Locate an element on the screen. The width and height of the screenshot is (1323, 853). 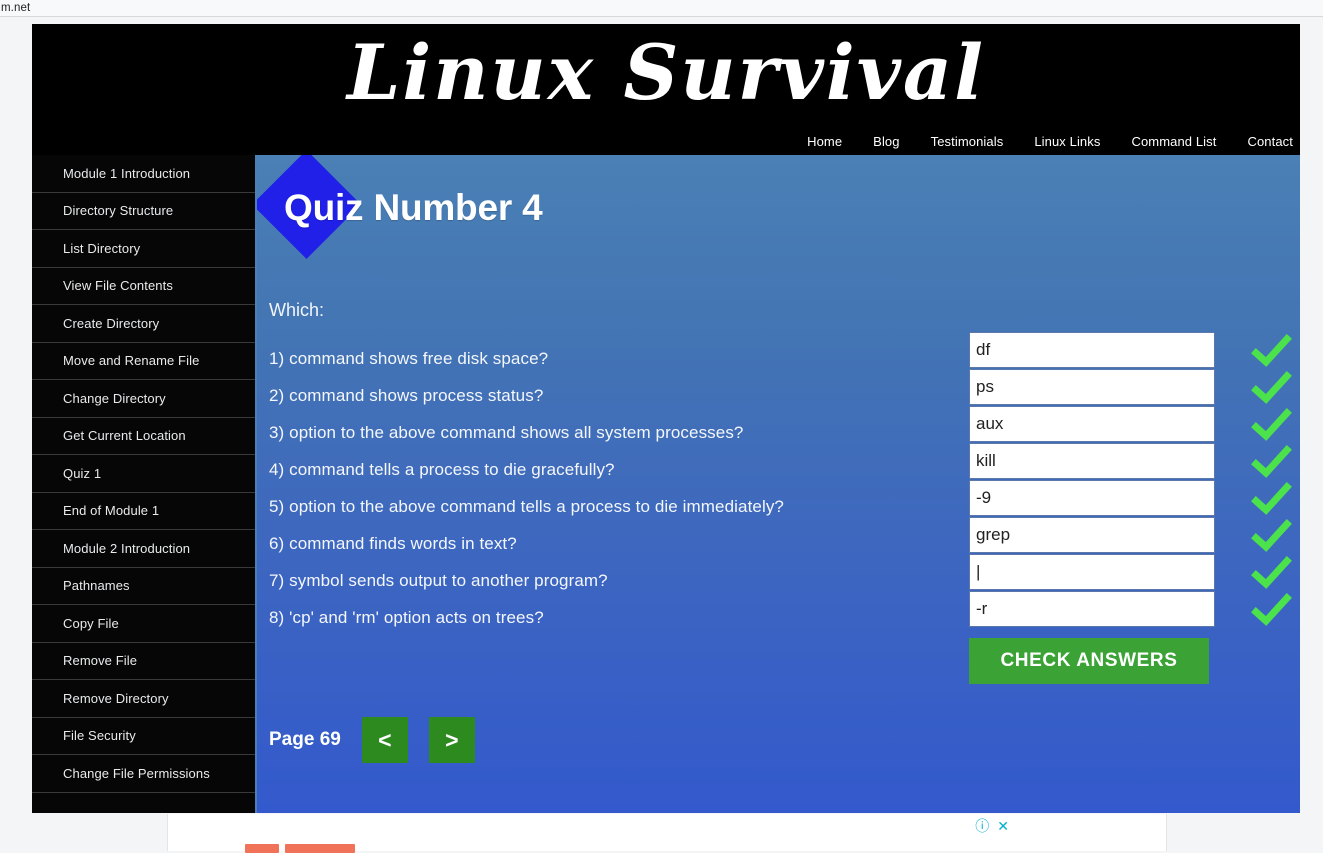
sidebar-item-change-file-permissions: Change File Permissions is located at coordinates (143, 774).